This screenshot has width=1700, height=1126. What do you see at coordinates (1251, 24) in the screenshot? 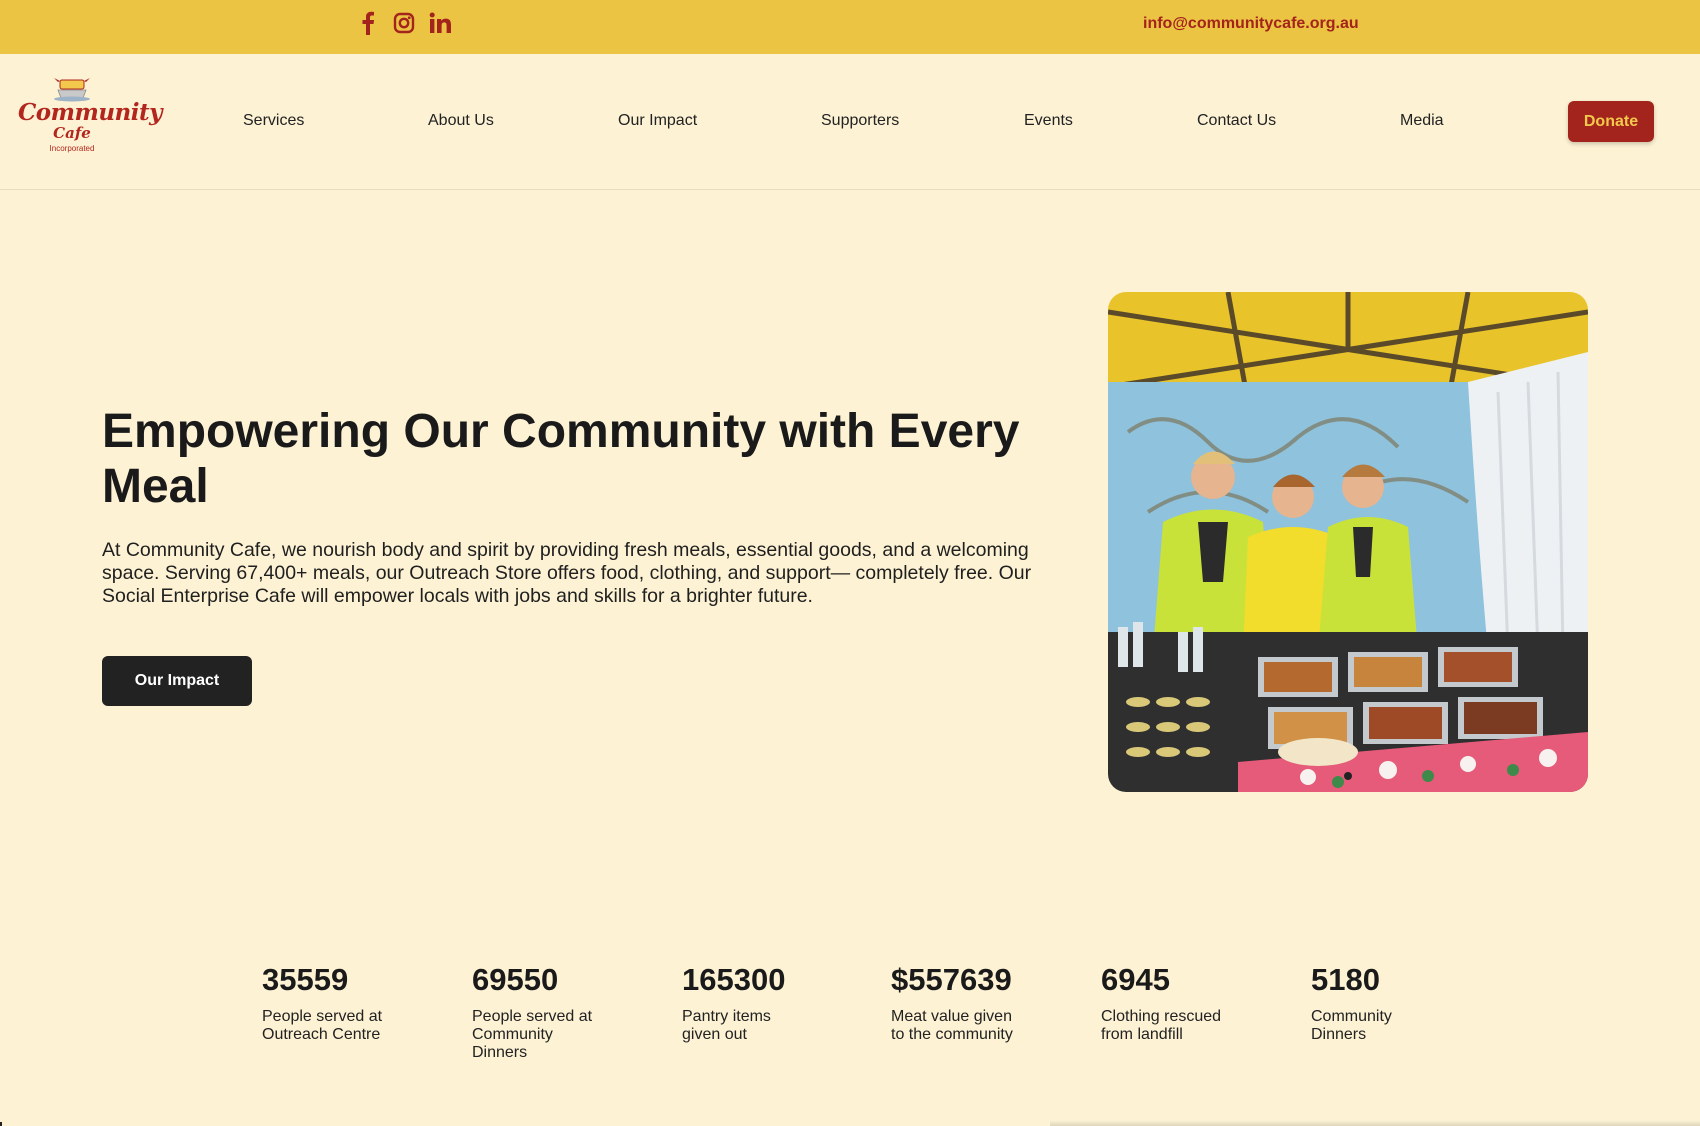
I see `contact-email-link: info@communitycafe.org.au` at bounding box center [1251, 24].